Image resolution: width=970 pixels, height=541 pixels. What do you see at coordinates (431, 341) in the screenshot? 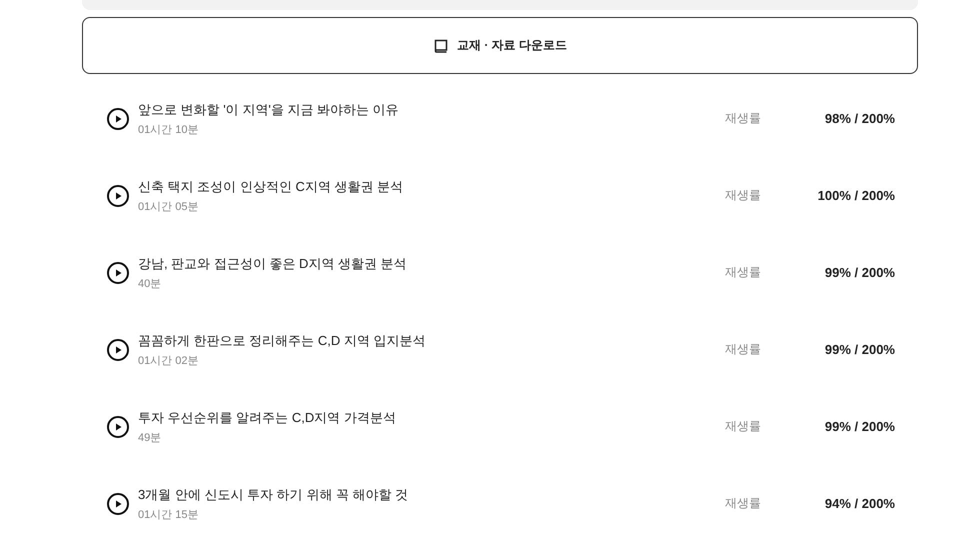
I see `lesson-title: 꼼꼼하게 한판으로 정리해주는 C,D 지역 입지분석` at bounding box center [431, 341].